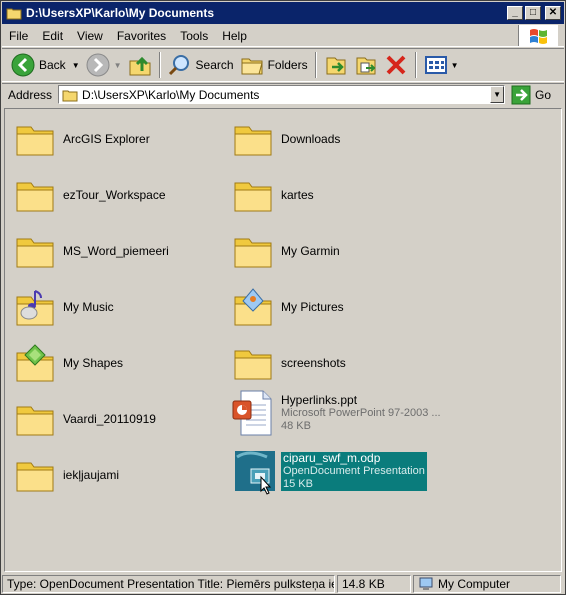 The image size is (566, 595). I want to click on search-button: Search, so click(201, 65).